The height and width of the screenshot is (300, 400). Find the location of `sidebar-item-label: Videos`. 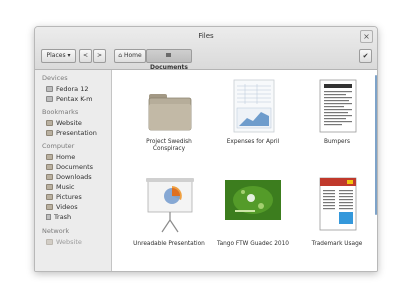

sidebar-item-label: Videos is located at coordinates (67, 207).